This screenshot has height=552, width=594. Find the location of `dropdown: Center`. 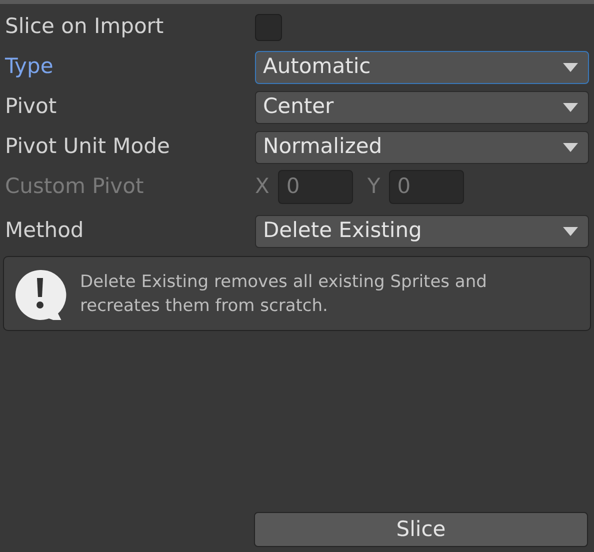

dropdown: Center is located at coordinates (422, 107).